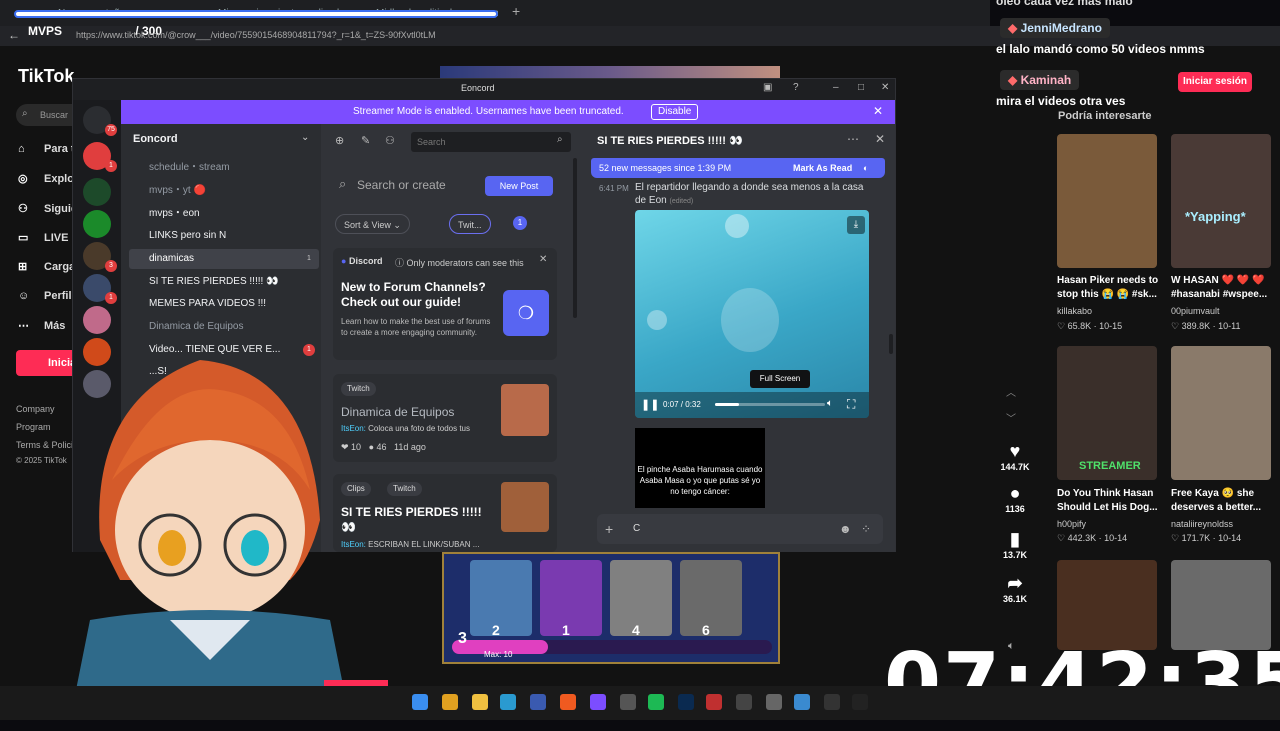  Describe the element at coordinates (860, 702) in the screenshot. I see `epic-games-icon` at that location.